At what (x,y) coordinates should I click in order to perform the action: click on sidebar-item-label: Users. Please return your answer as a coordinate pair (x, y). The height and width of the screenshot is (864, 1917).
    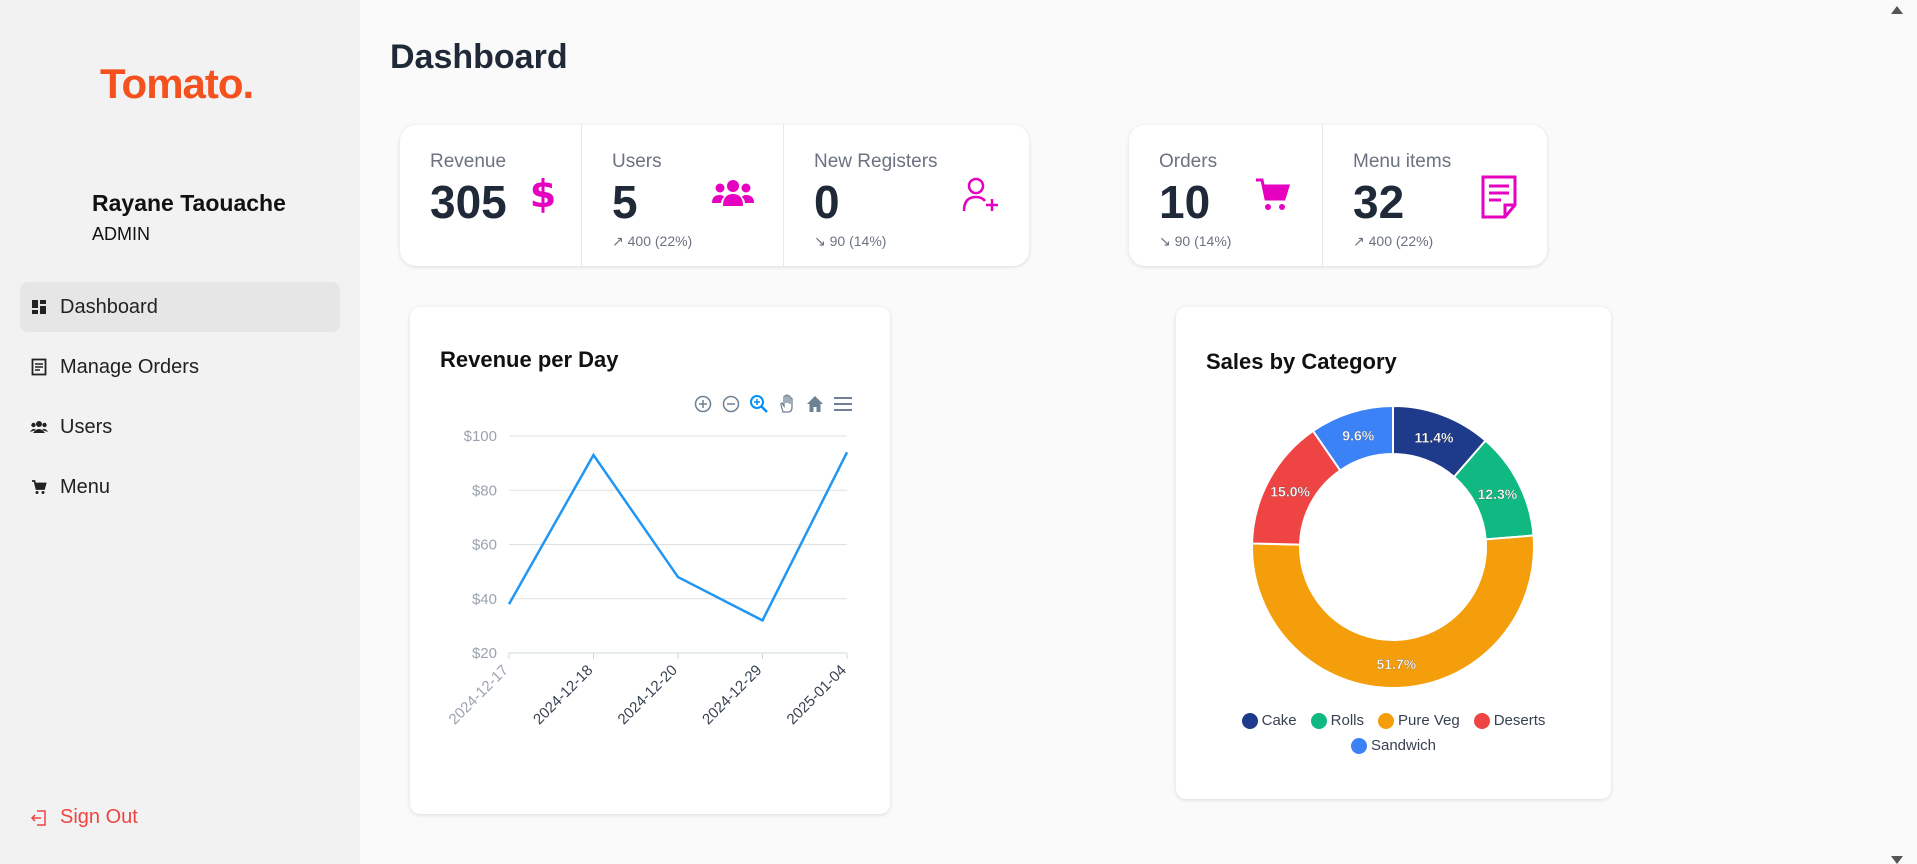
    Looking at the image, I should click on (86, 426).